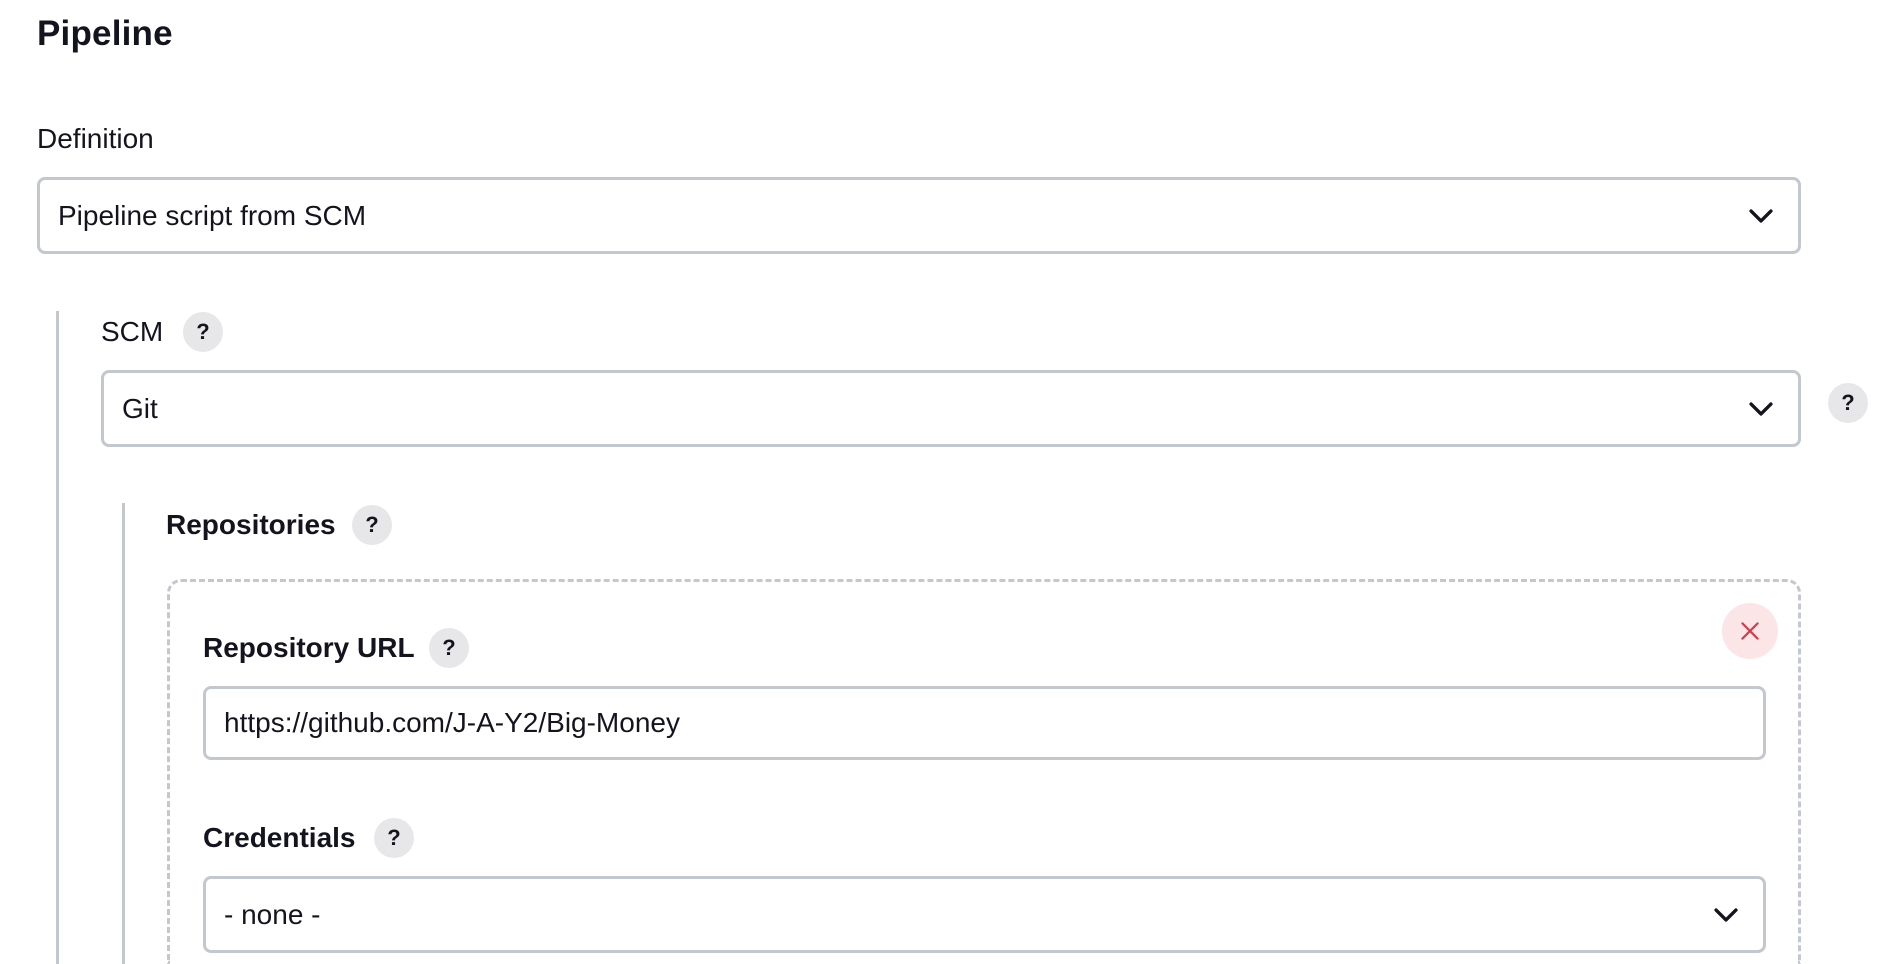  Describe the element at coordinates (394, 838) in the screenshot. I see `credentials-help-button: ?` at that location.